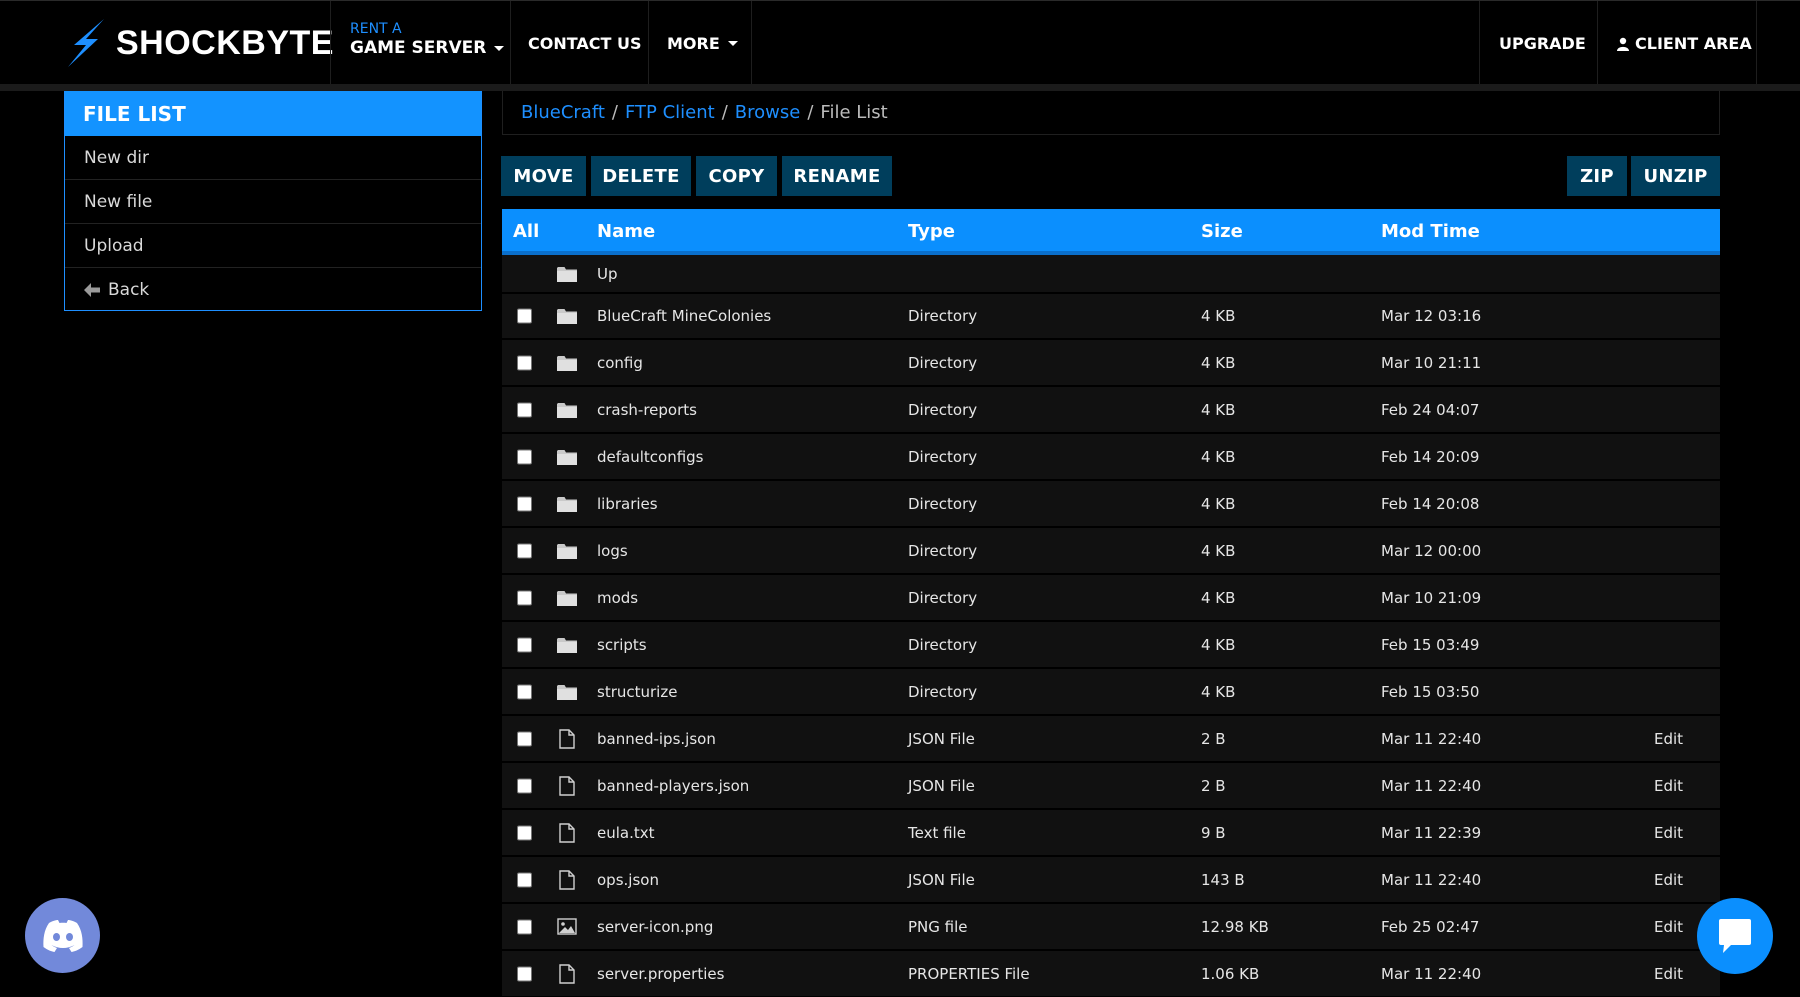 The height and width of the screenshot is (997, 1800). Describe the element at coordinates (626, 231) in the screenshot. I see `name-column-header: Name` at that location.